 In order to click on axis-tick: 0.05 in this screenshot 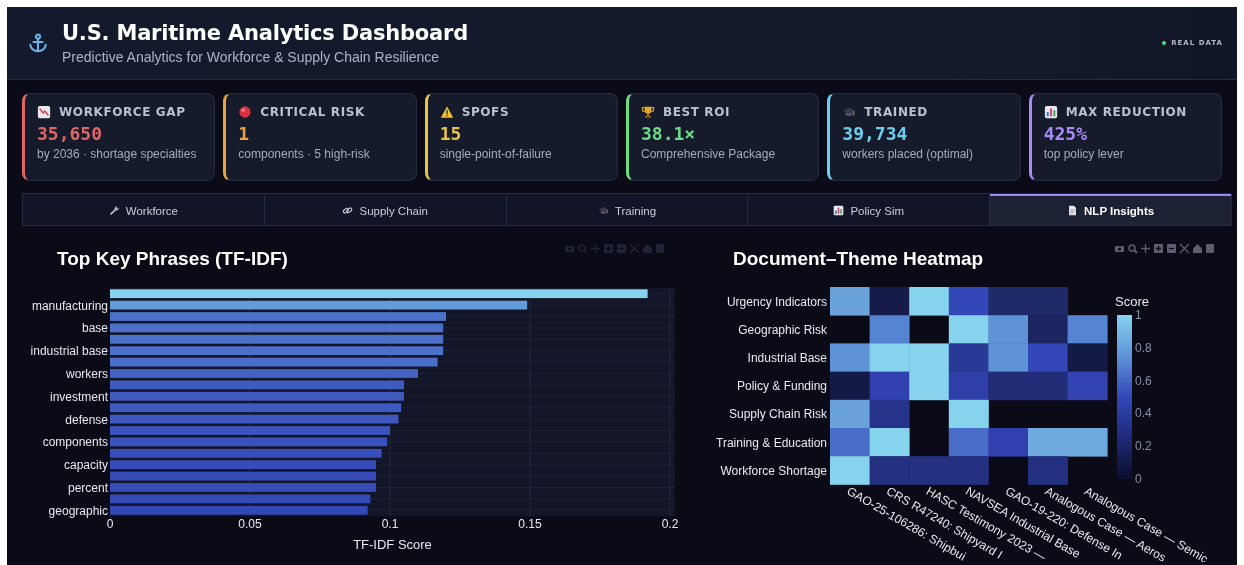, I will do `click(250, 524)`.